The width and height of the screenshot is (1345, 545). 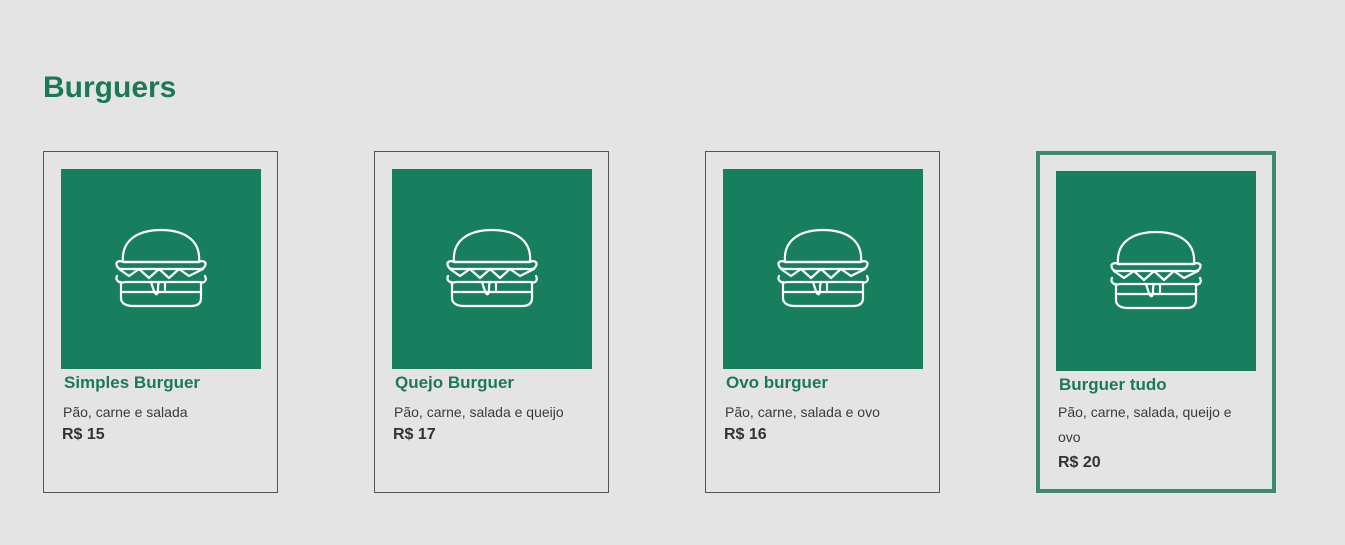 What do you see at coordinates (83, 434) in the screenshot?
I see `product-price: R$ 15` at bounding box center [83, 434].